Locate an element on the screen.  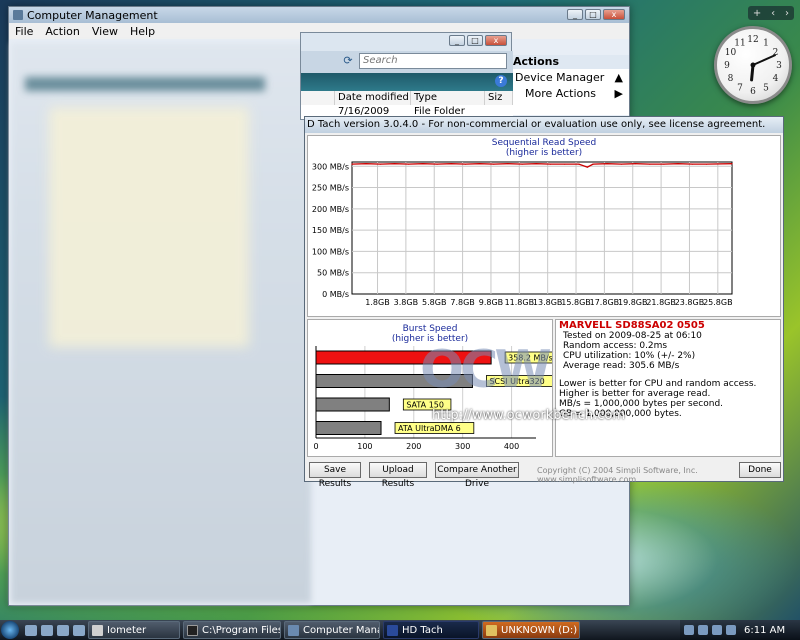
seq-chart-title-line1: Sequential Read Speed is located at coordinates (544, 143).